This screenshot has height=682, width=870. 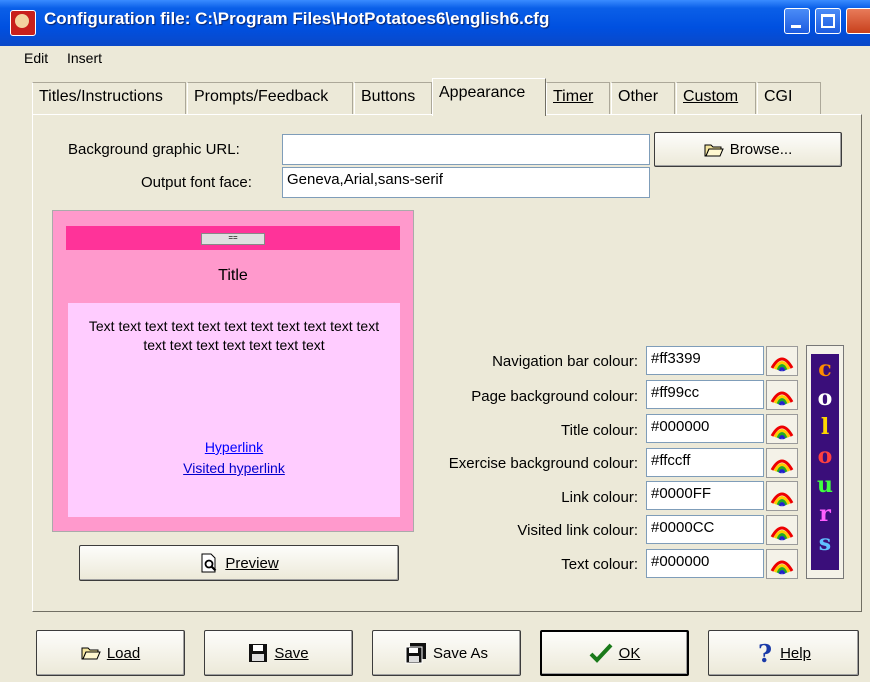 I want to click on floppy-disk-icon, so click(x=258, y=653).